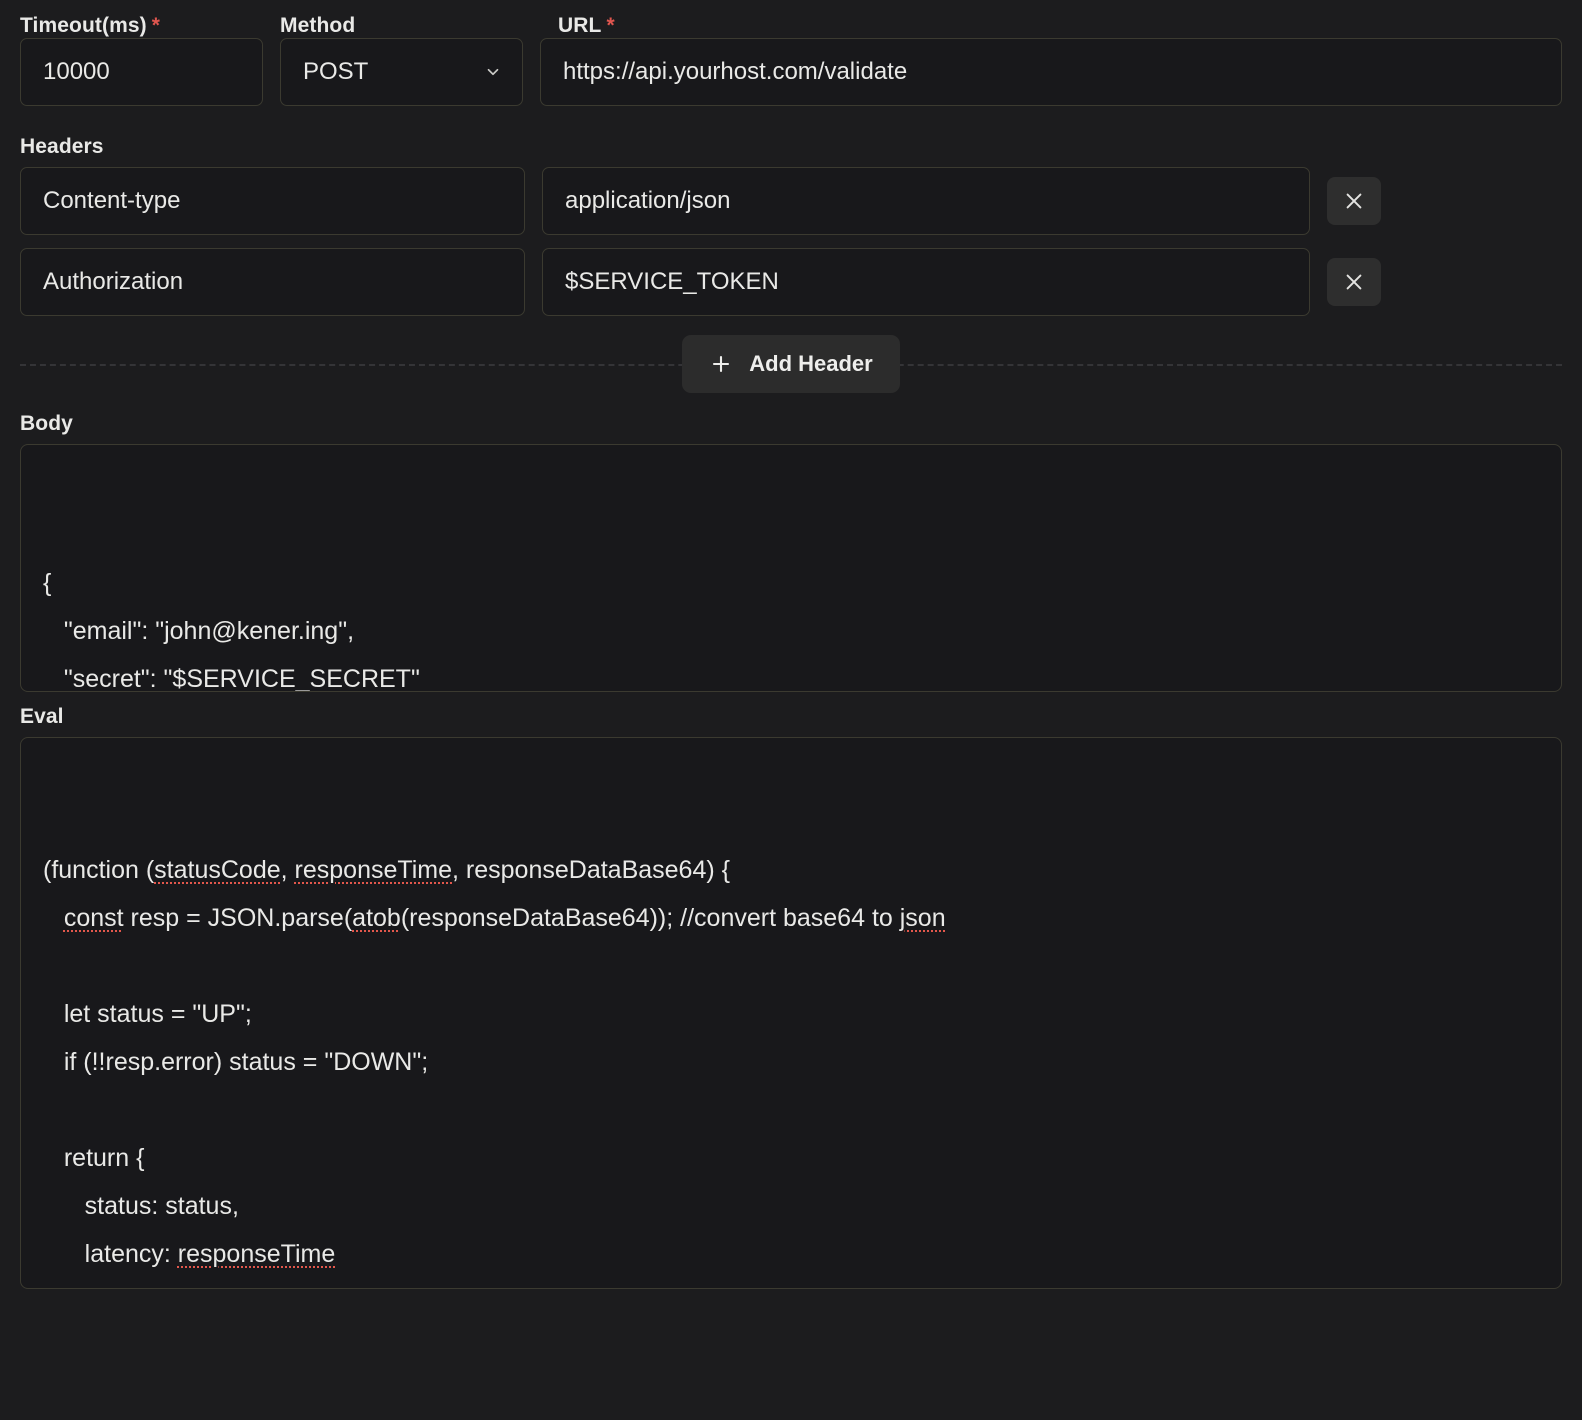 The height and width of the screenshot is (1420, 1582). I want to click on eval-section-label: Eval, so click(42, 716).